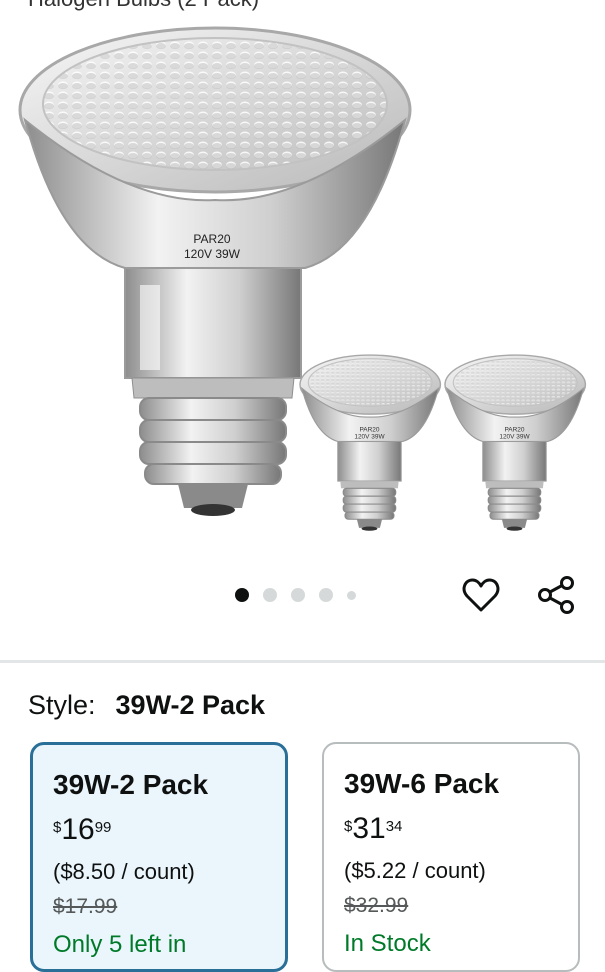 The image size is (605, 972). I want to click on heart-icon, so click(481, 595).